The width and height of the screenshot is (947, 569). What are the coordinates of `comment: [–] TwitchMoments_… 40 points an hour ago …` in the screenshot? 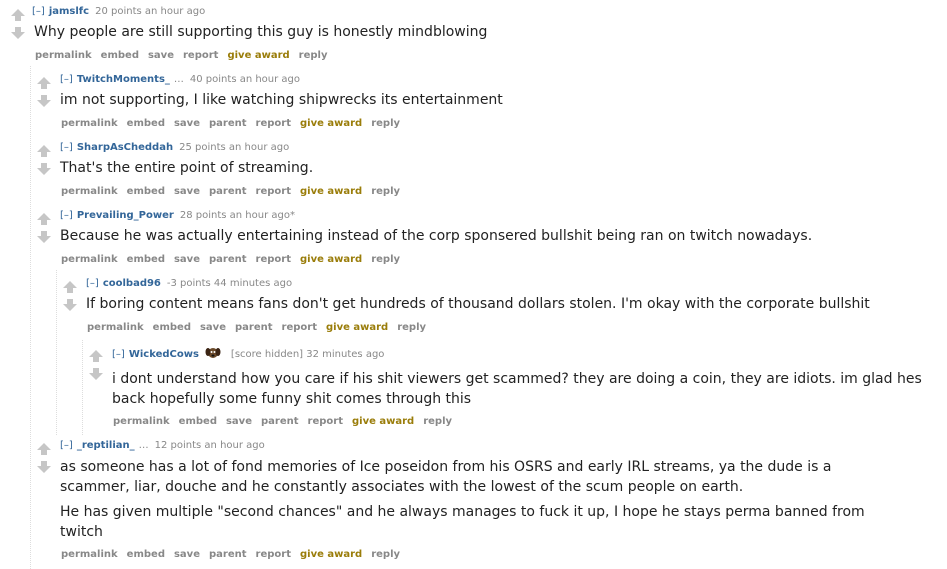 It's located at (484, 104).